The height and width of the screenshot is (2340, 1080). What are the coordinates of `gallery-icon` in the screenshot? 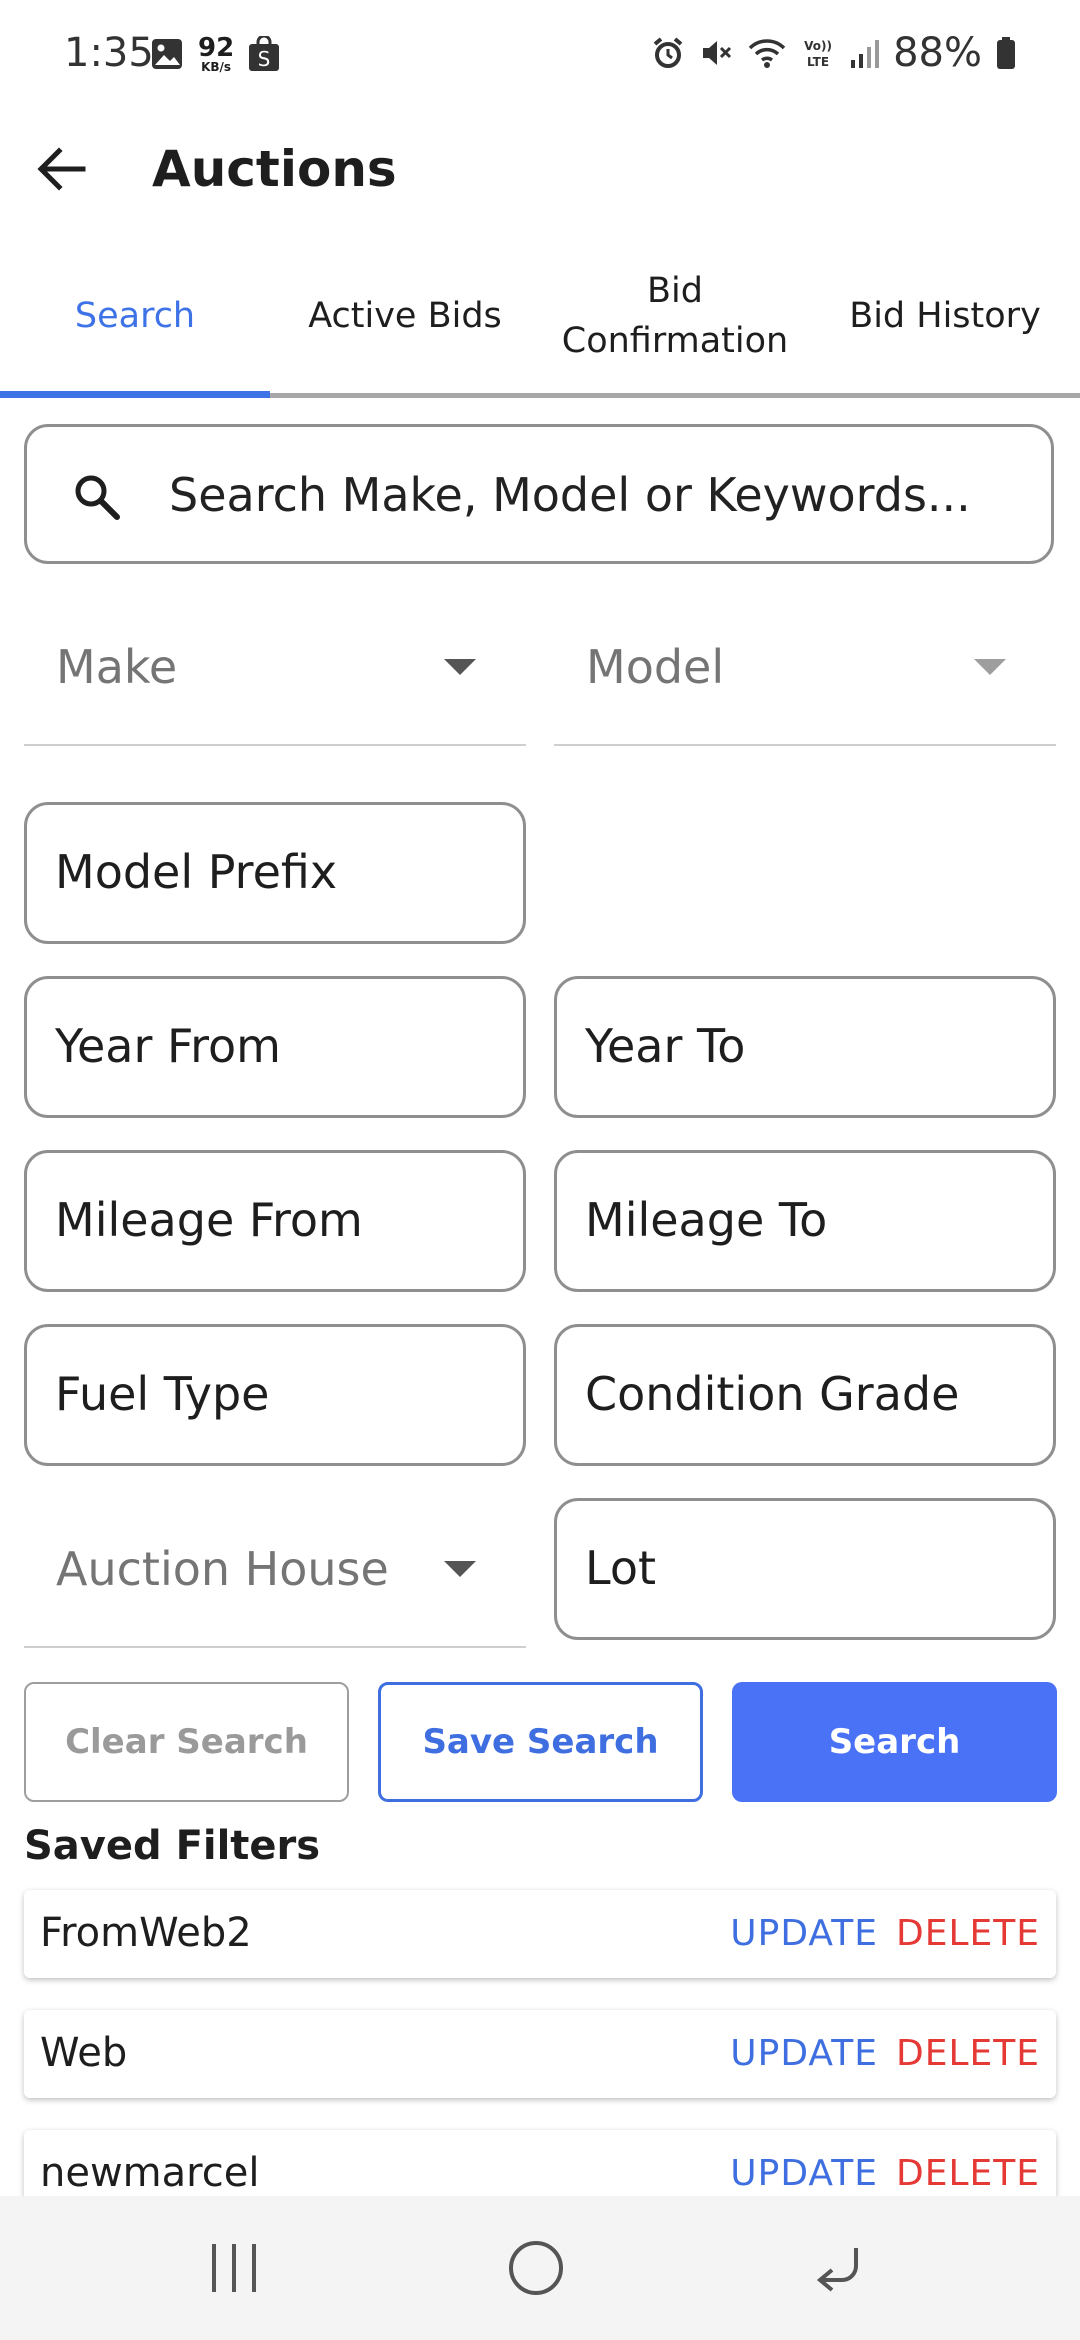 It's located at (167, 54).